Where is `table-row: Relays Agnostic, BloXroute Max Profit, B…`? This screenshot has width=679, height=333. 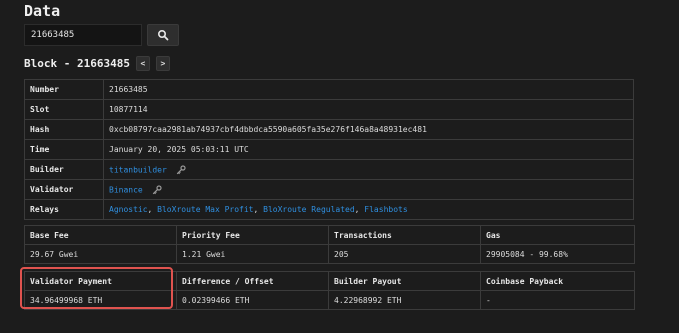
table-row: Relays Agnostic, BloXroute Max Profit, B… is located at coordinates (329, 209).